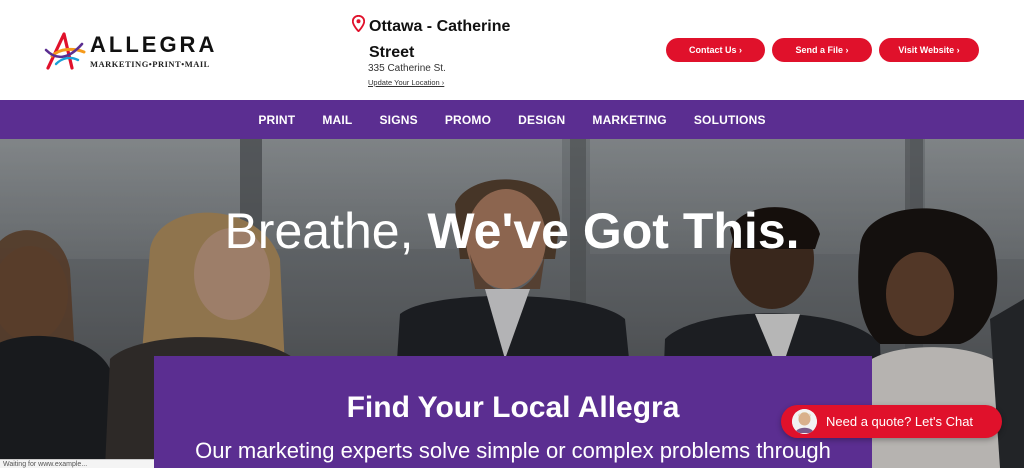 The height and width of the screenshot is (468, 1024). I want to click on nav-item-design: DESIGN, so click(541, 120).